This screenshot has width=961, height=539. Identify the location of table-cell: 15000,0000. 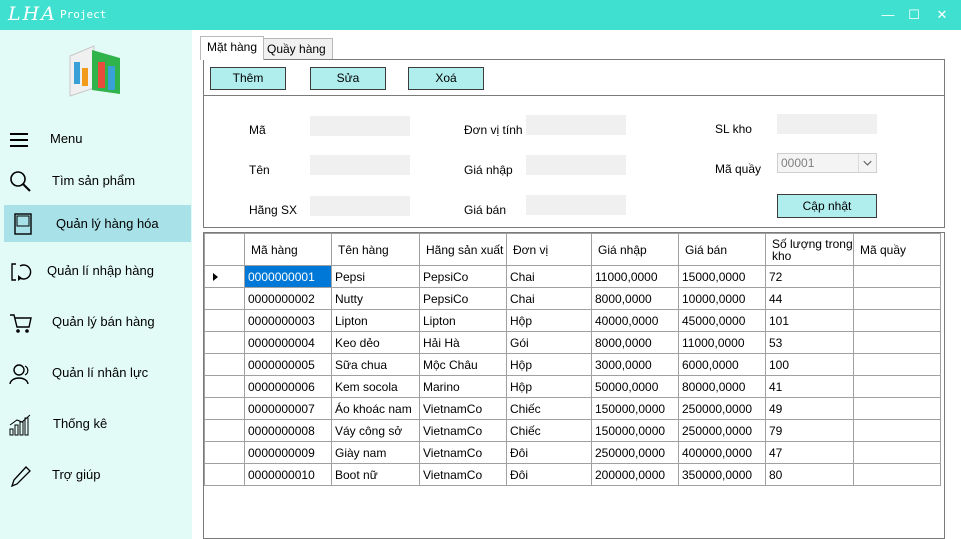
(722, 276).